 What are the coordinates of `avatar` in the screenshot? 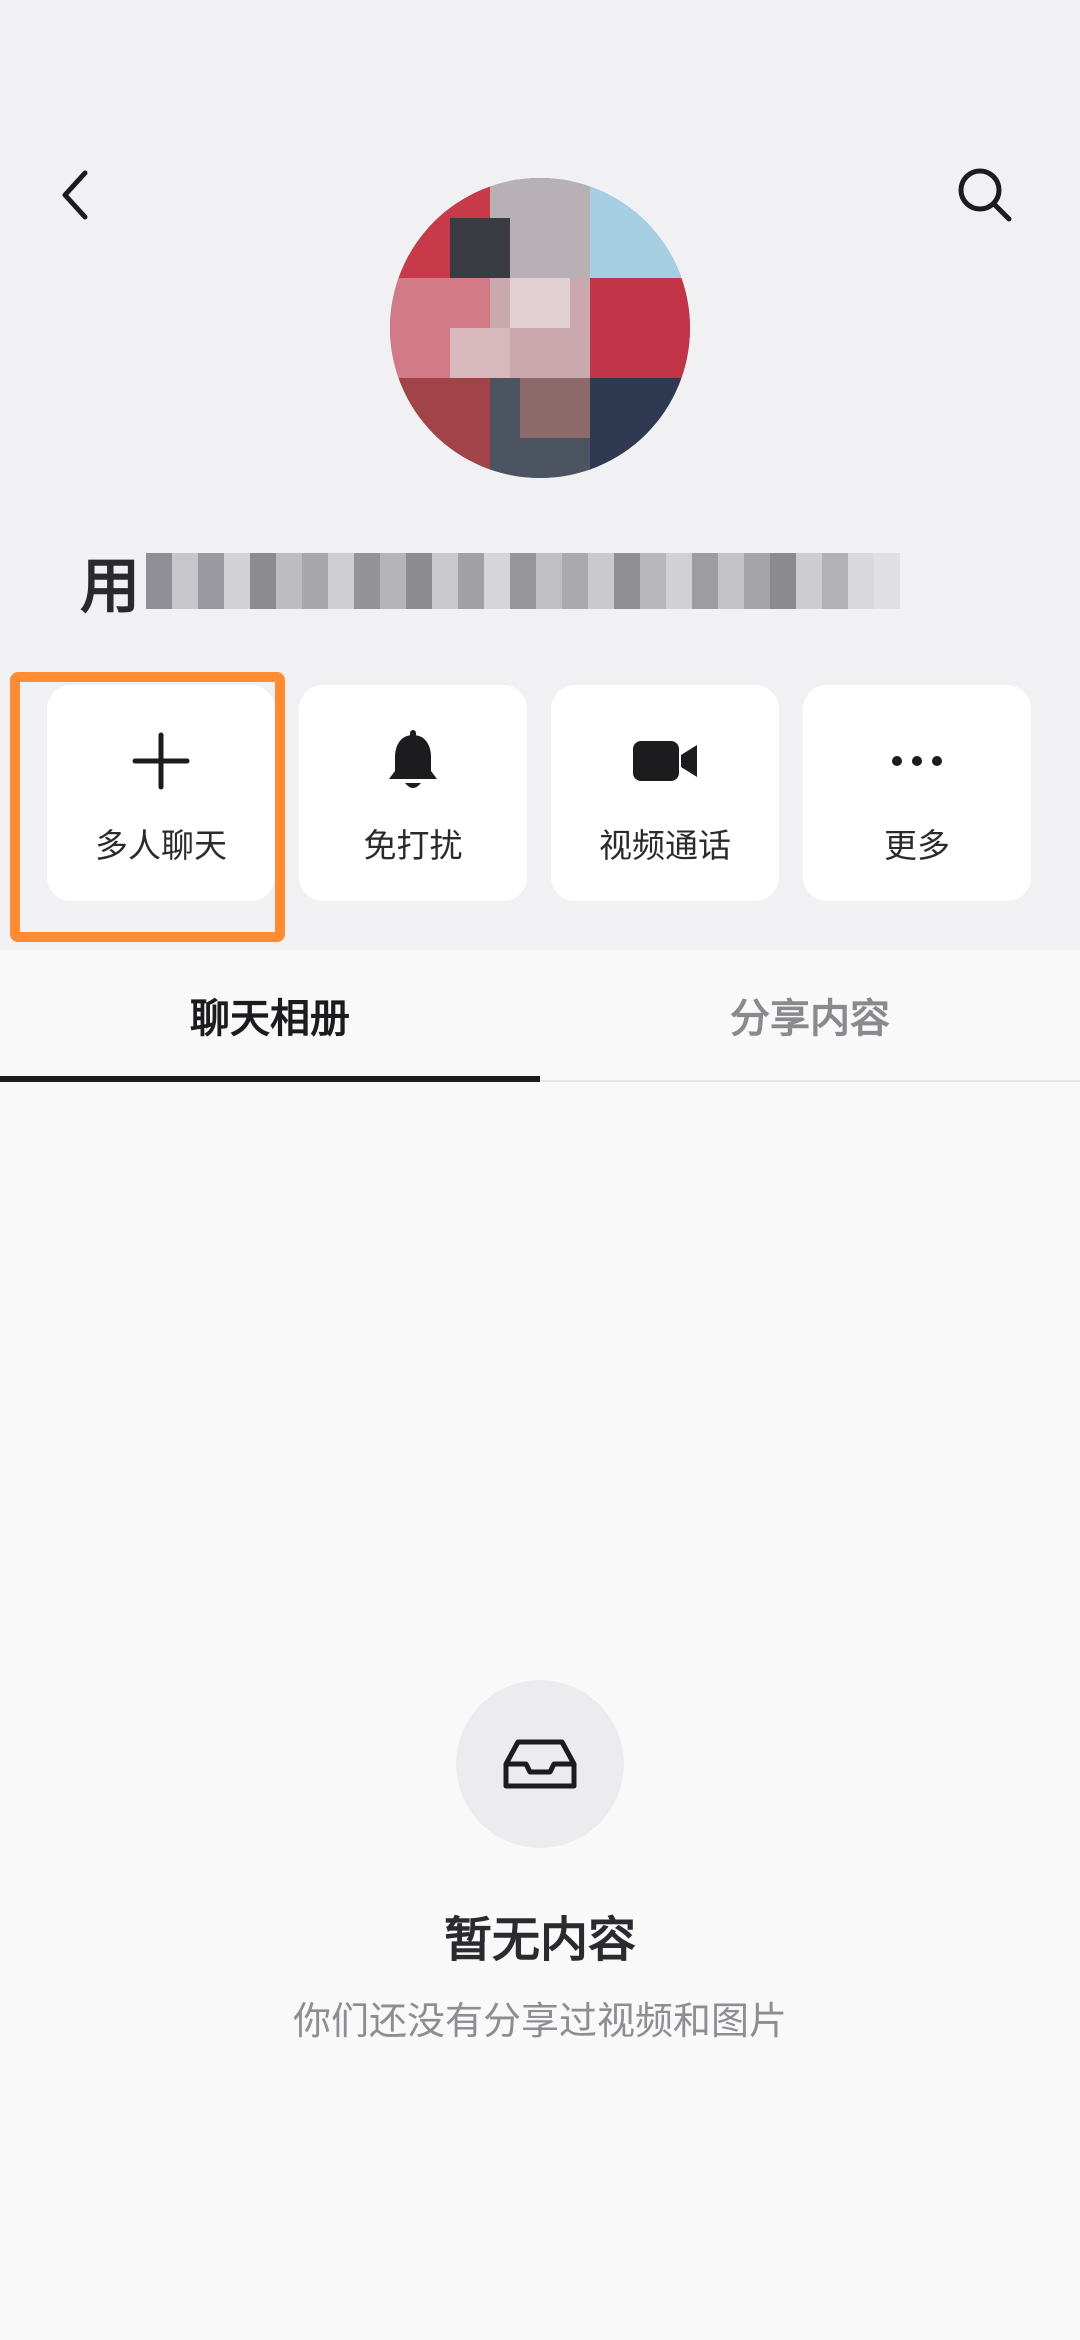 It's located at (540, 328).